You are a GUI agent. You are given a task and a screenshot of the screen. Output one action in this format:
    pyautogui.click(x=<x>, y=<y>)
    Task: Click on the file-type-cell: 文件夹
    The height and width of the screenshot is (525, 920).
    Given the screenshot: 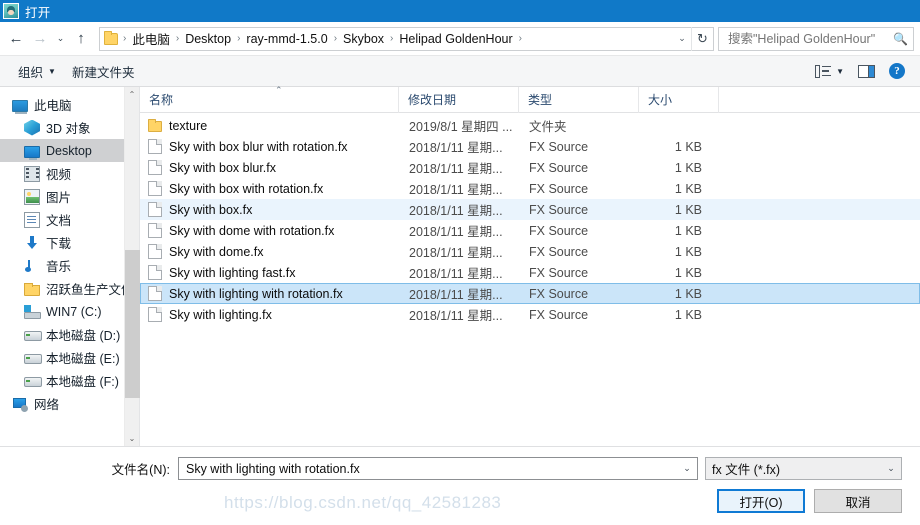 What is the action you would take?
    pyautogui.click(x=548, y=127)
    